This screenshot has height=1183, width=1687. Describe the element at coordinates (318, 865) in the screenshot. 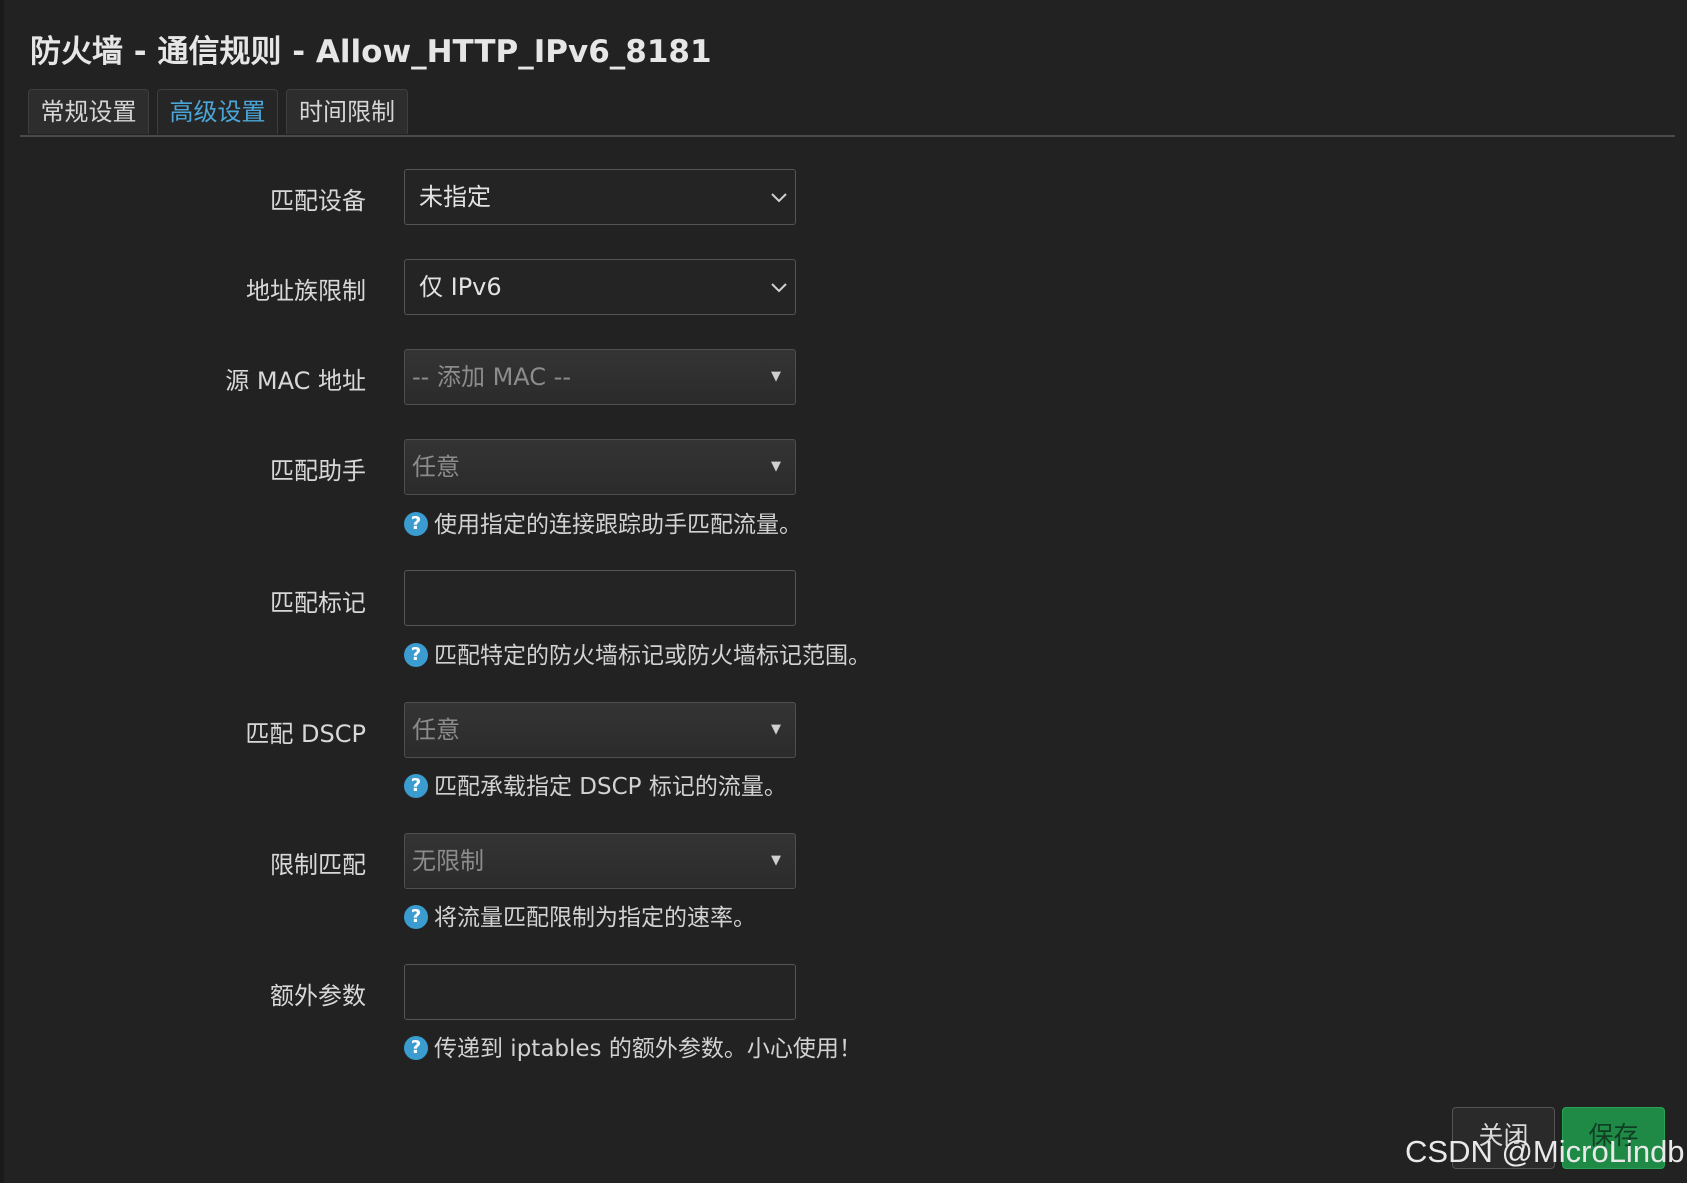

I see `limit-label: 限制匹配` at that location.